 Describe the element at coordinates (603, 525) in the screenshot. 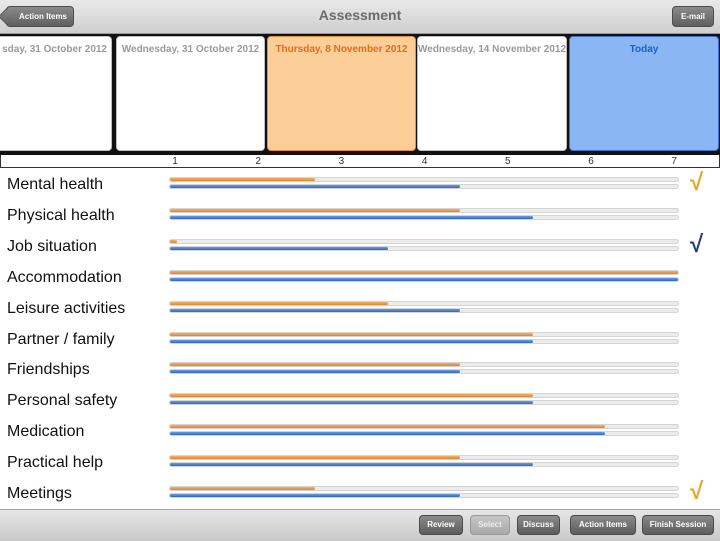

I see `action-items-button: Action Items` at that location.